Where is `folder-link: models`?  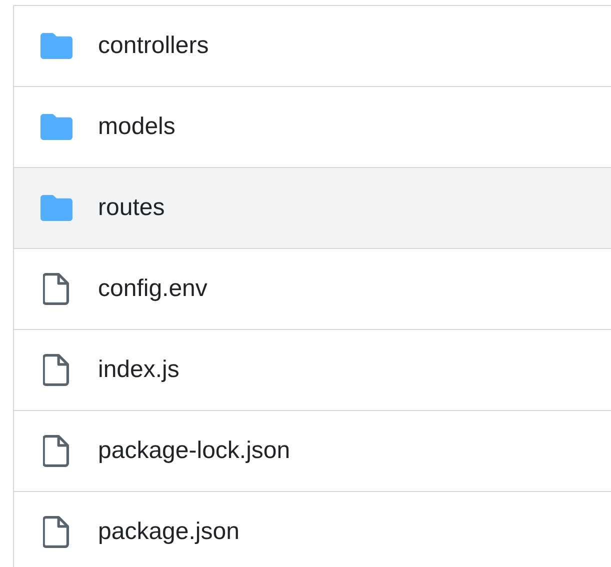 folder-link: models is located at coordinates (137, 127).